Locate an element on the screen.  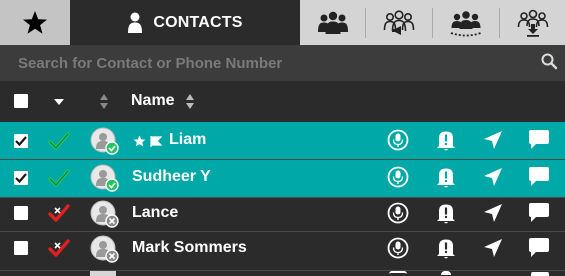
tab-broadcast-groups is located at coordinates (399, 22).